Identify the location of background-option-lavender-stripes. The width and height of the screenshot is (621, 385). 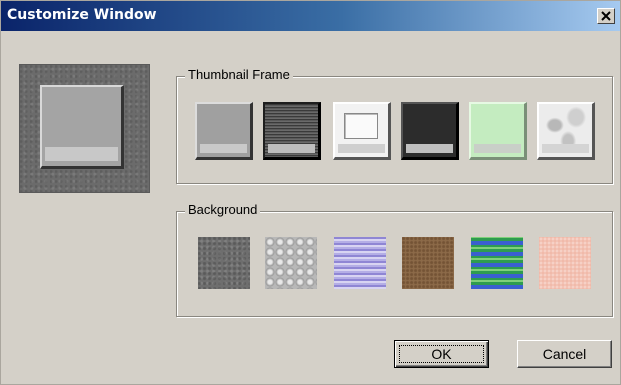
(360, 263).